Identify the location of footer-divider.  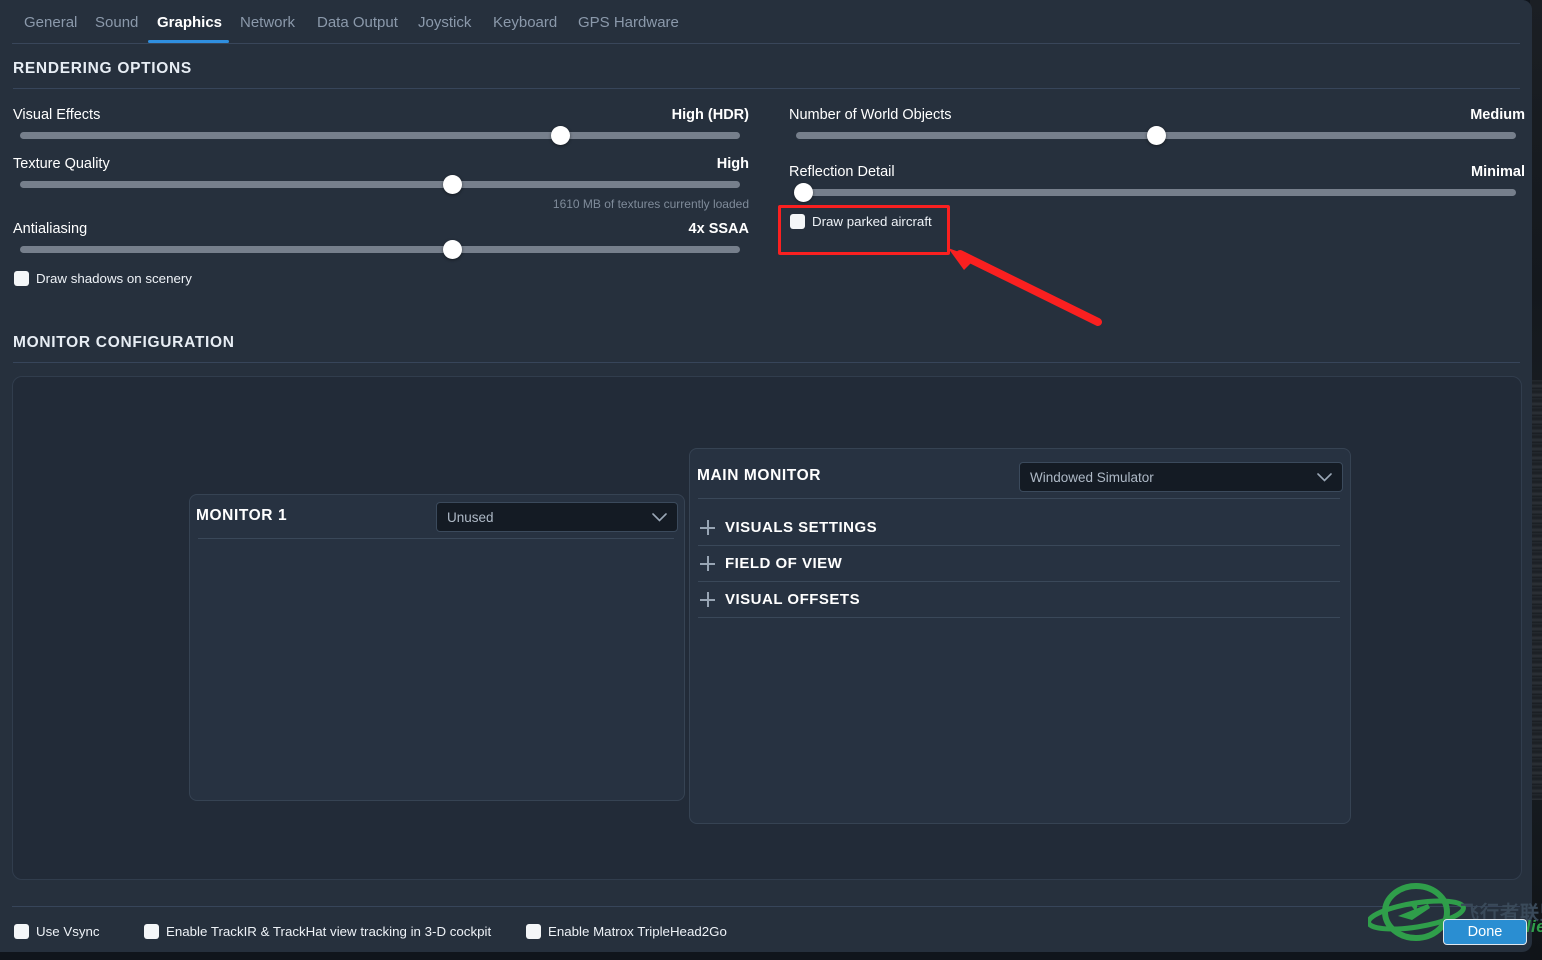
(766, 906).